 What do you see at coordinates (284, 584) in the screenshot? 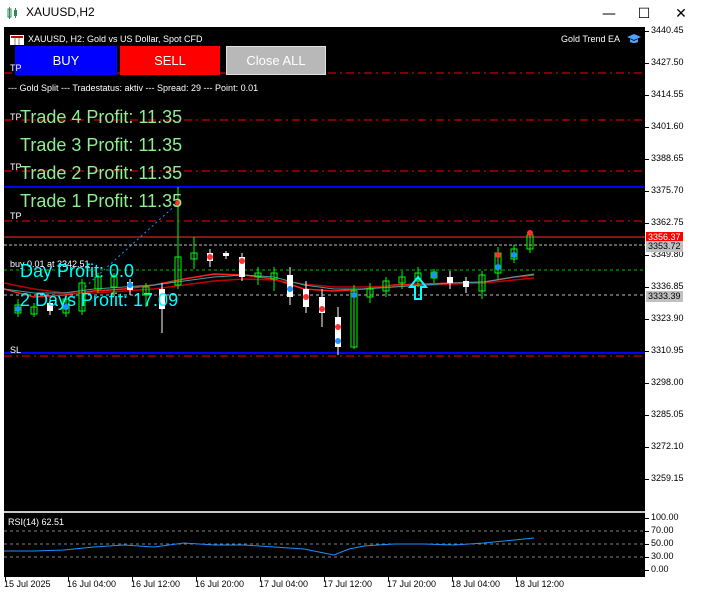
I see `time-label: 17 Jul 04:00` at bounding box center [284, 584].